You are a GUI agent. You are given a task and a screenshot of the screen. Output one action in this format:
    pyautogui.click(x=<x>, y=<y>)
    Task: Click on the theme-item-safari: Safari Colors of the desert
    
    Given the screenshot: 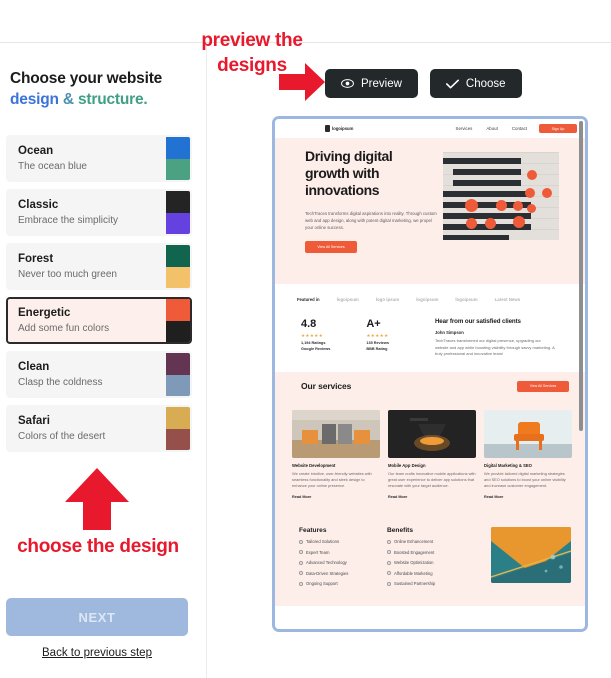 What is the action you would take?
    pyautogui.click(x=99, y=428)
    